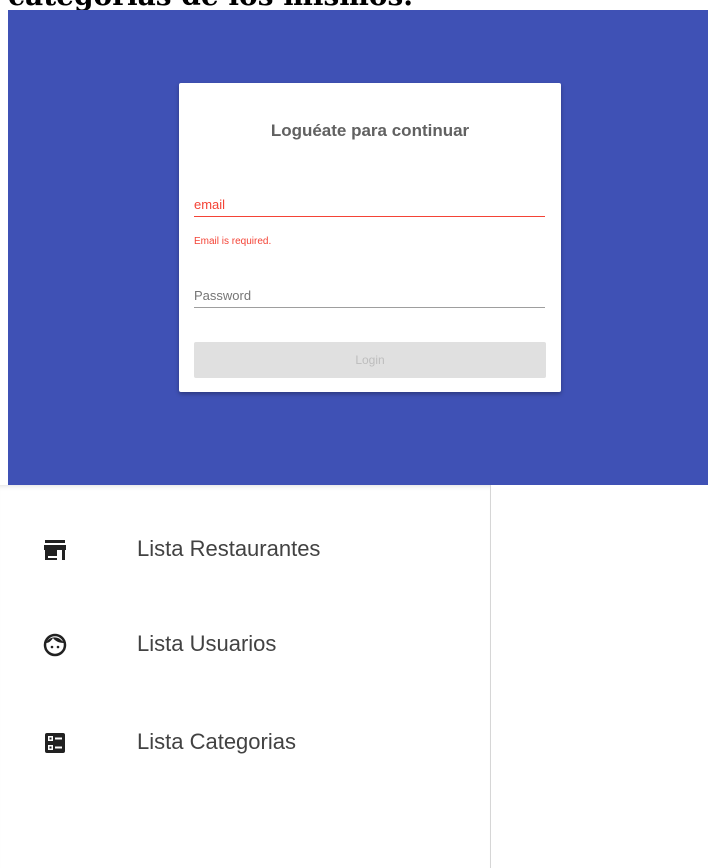  What do you see at coordinates (229, 548) in the screenshot?
I see `menu-item-label: Lista Restaurantes` at bounding box center [229, 548].